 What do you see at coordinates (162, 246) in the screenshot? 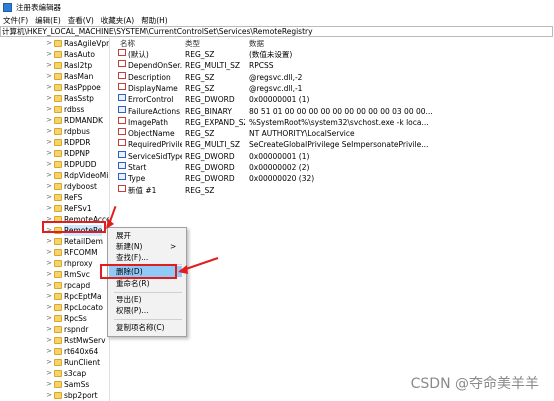
I see `annotation-arrows` at bounding box center [162, 246].